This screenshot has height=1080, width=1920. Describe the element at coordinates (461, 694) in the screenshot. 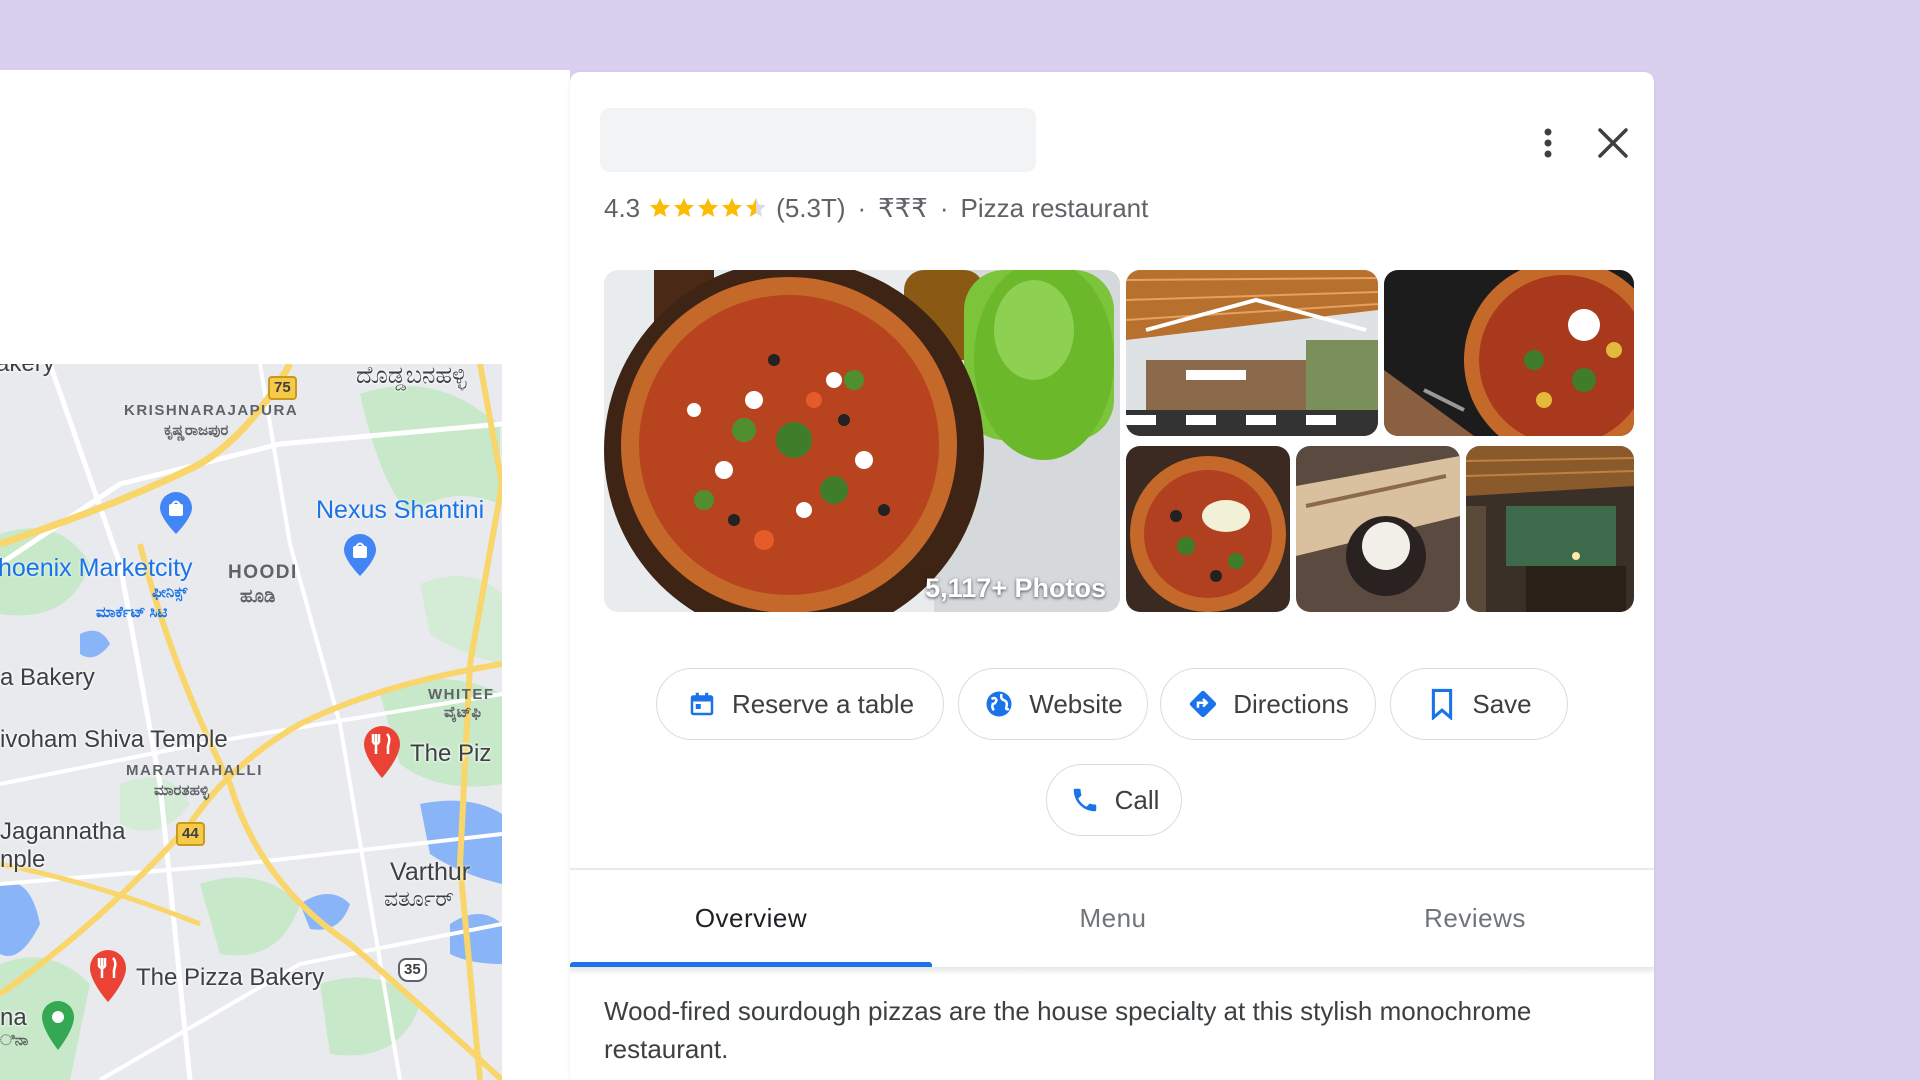

I see `map-label-whitefield: WHITEF` at that location.